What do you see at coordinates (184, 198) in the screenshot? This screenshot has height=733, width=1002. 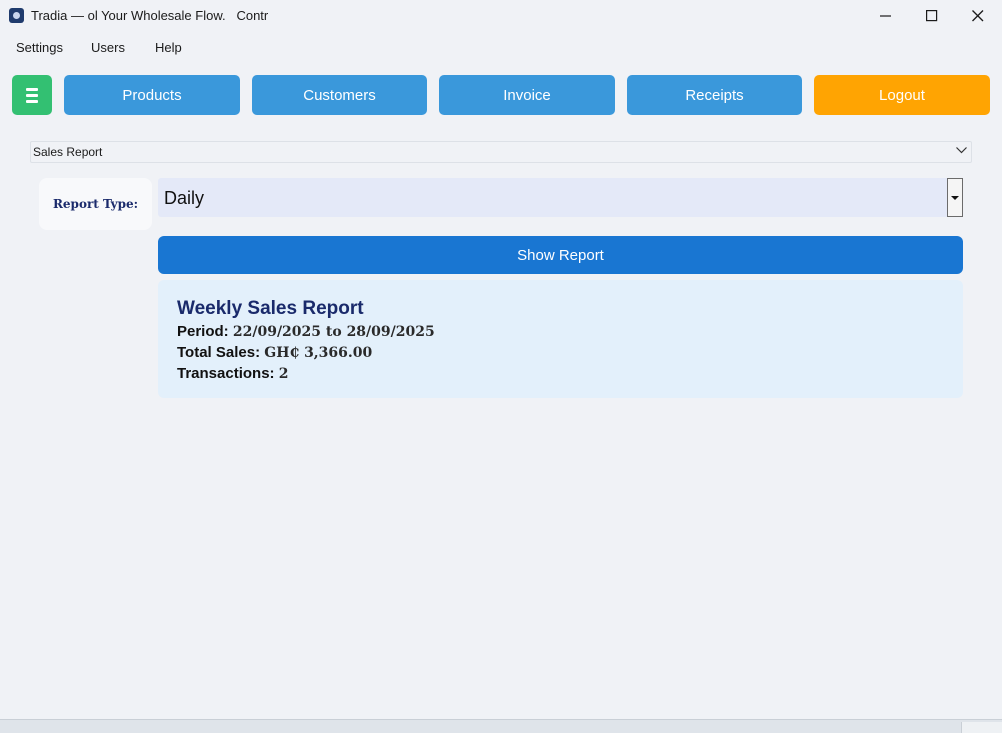 I see `report-type-value: Daily` at bounding box center [184, 198].